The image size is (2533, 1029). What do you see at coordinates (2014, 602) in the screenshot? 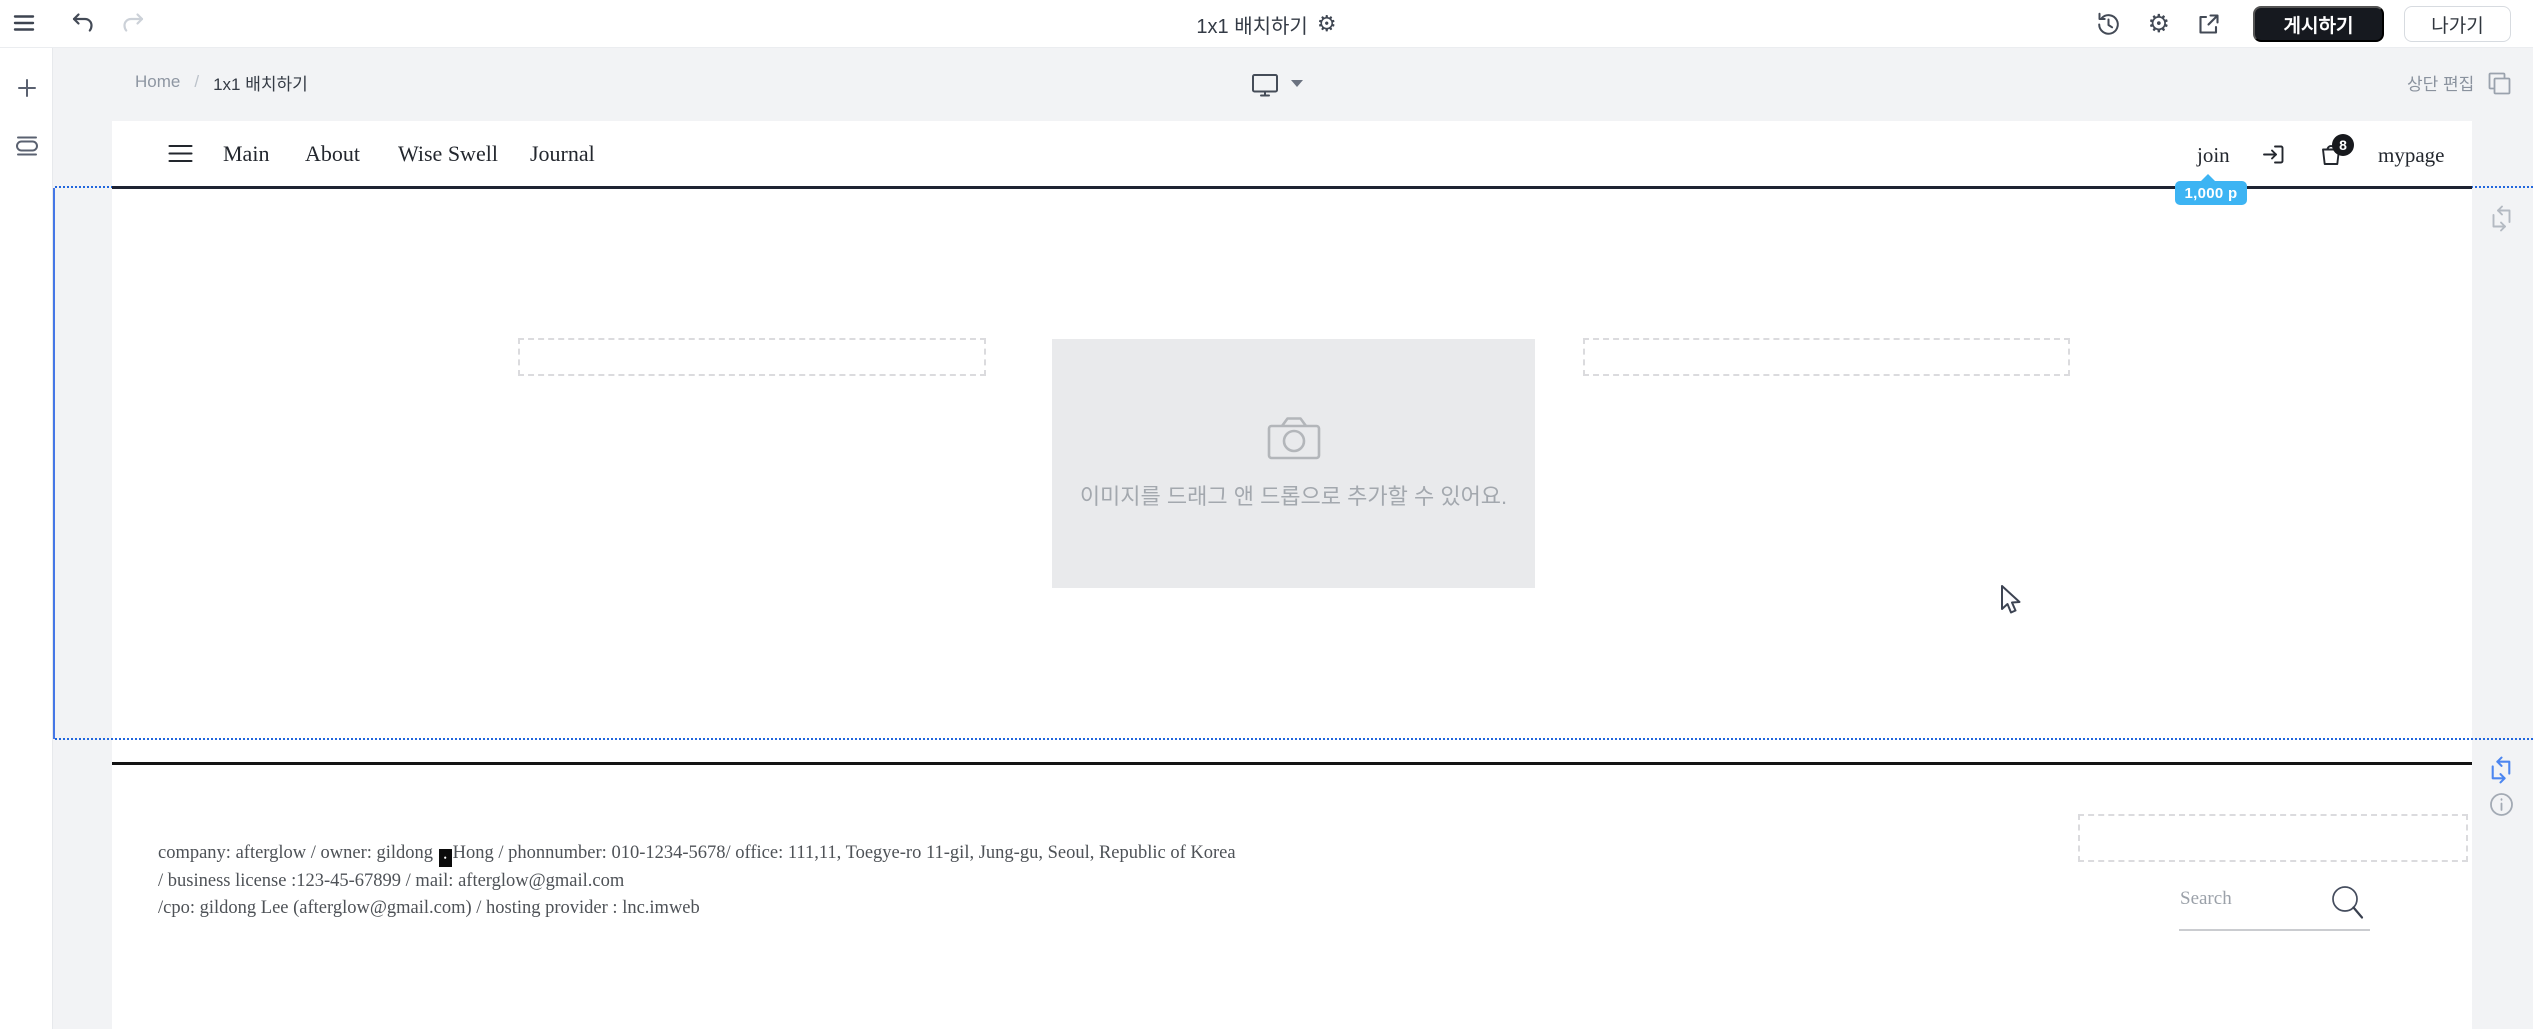
I see `mouse-cursor` at bounding box center [2014, 602].